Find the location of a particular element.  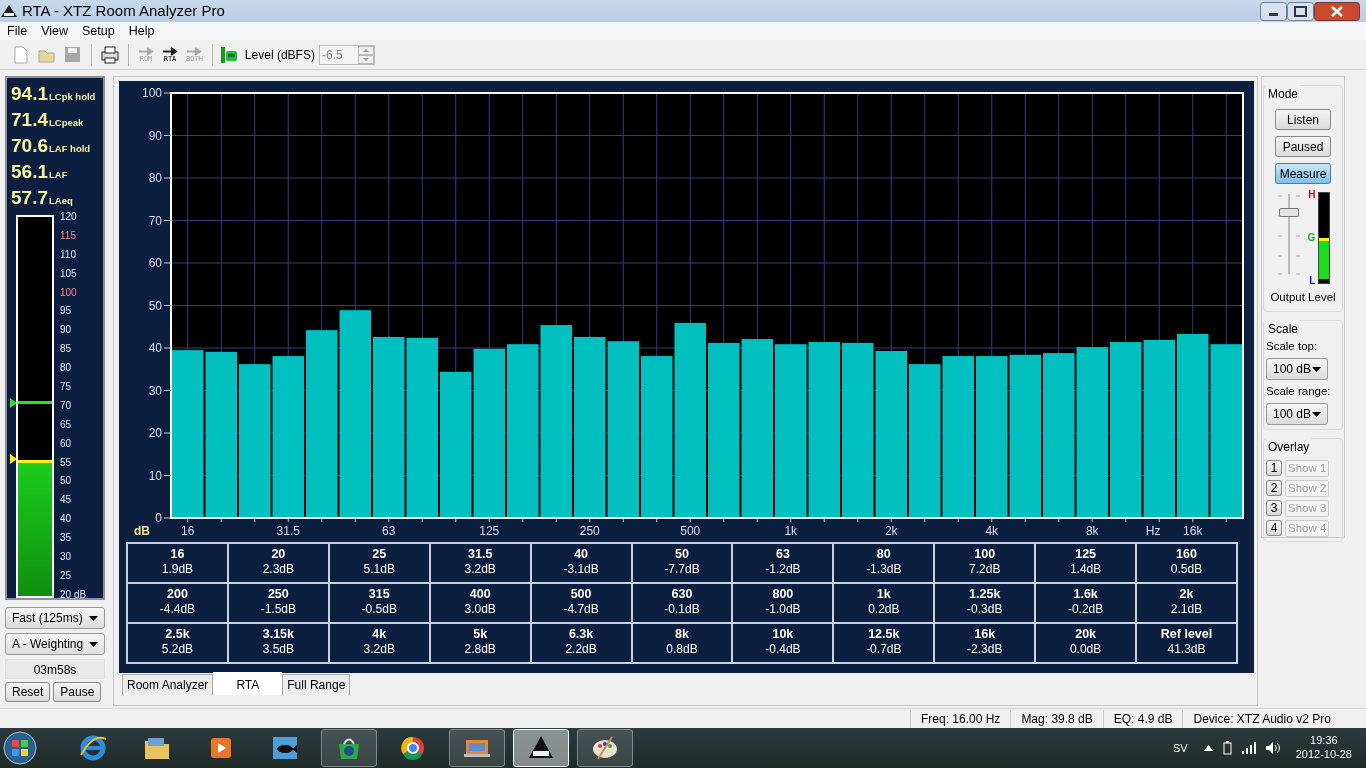

printer-icon is located at coordinates (110, 54).